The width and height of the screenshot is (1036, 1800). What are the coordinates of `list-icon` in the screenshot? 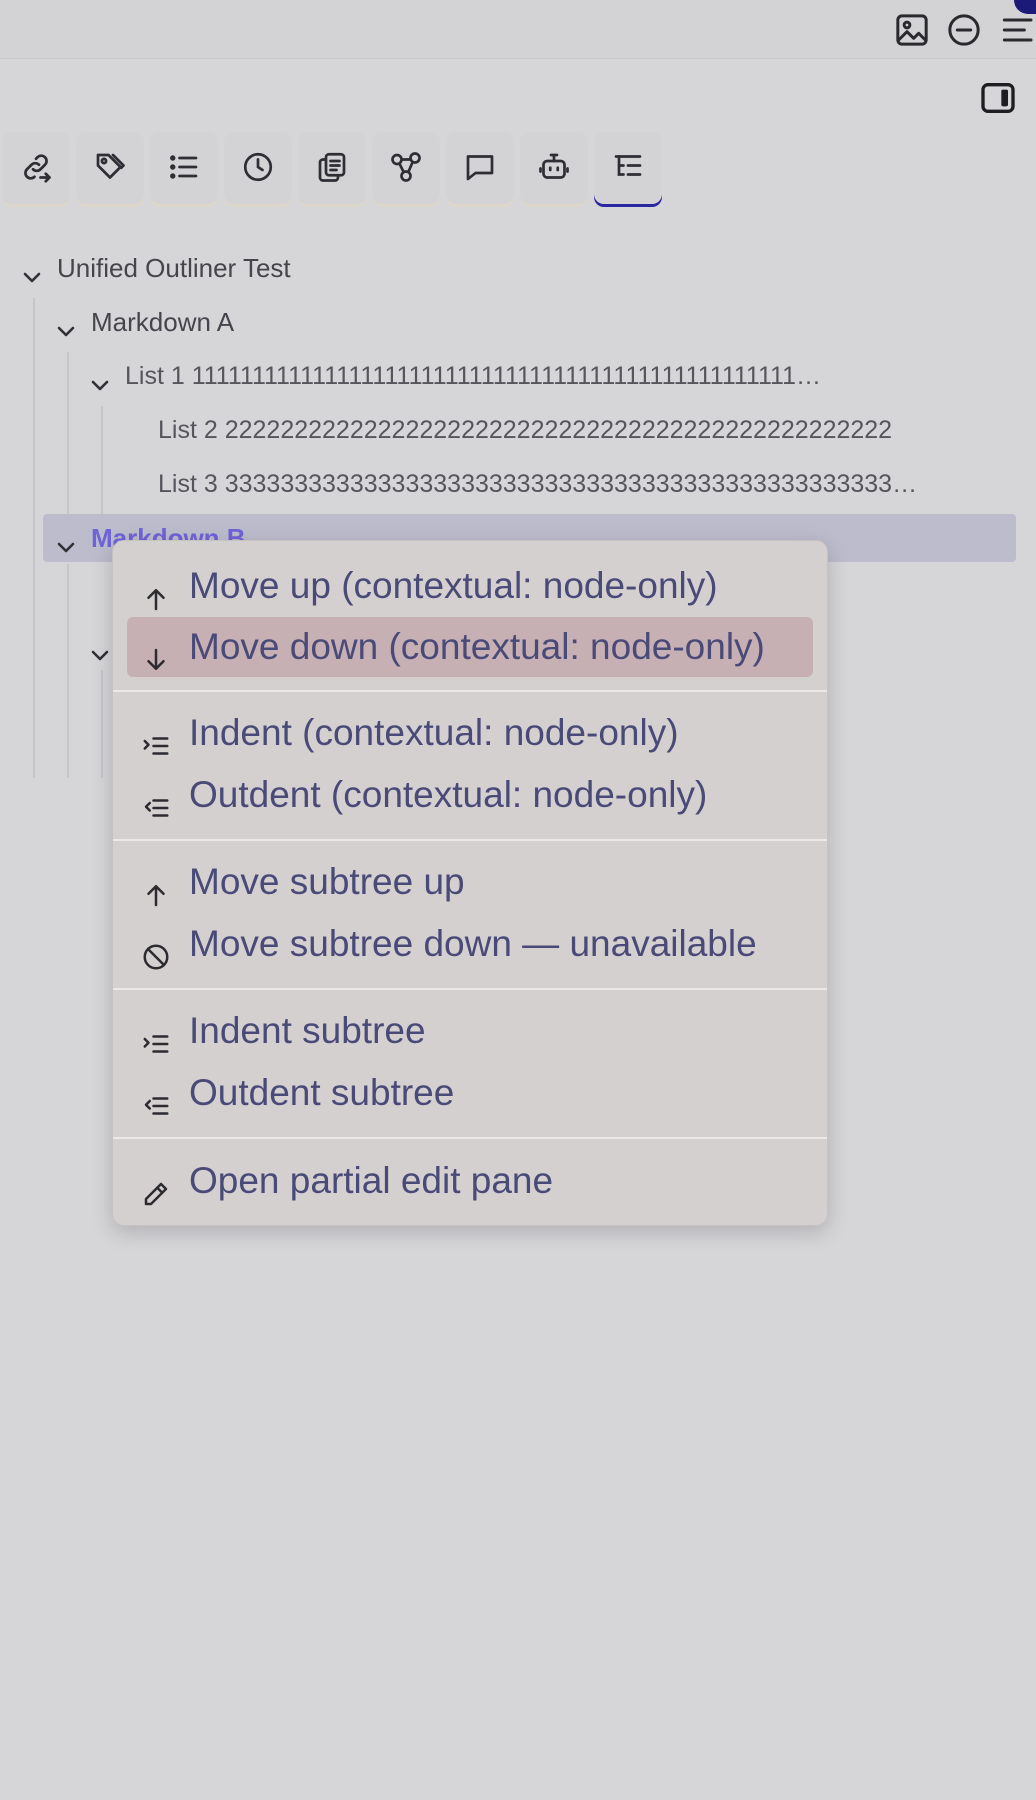 It's located at (184, 167).